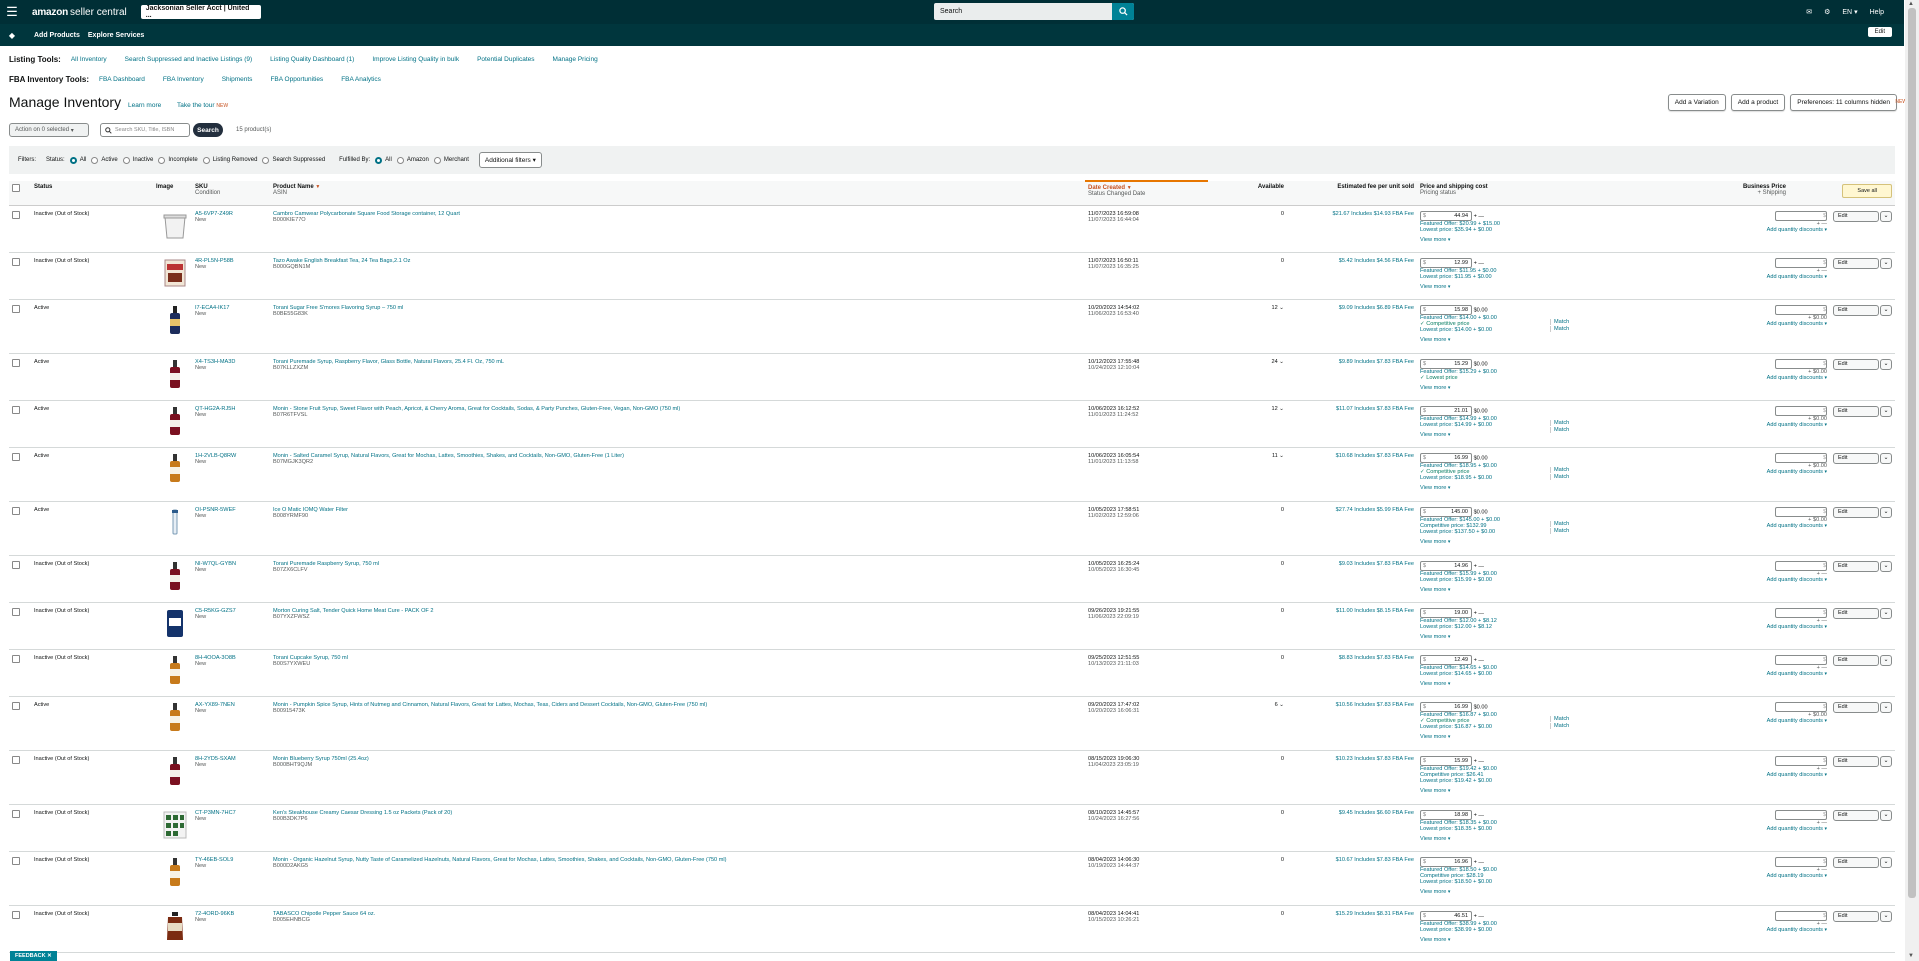 The height and width of the screenshot is (961, 1919). Describe the element at coordinates (677, 368) in the screenshot. I see `row-asin: B07KLLZXZM` at that location.